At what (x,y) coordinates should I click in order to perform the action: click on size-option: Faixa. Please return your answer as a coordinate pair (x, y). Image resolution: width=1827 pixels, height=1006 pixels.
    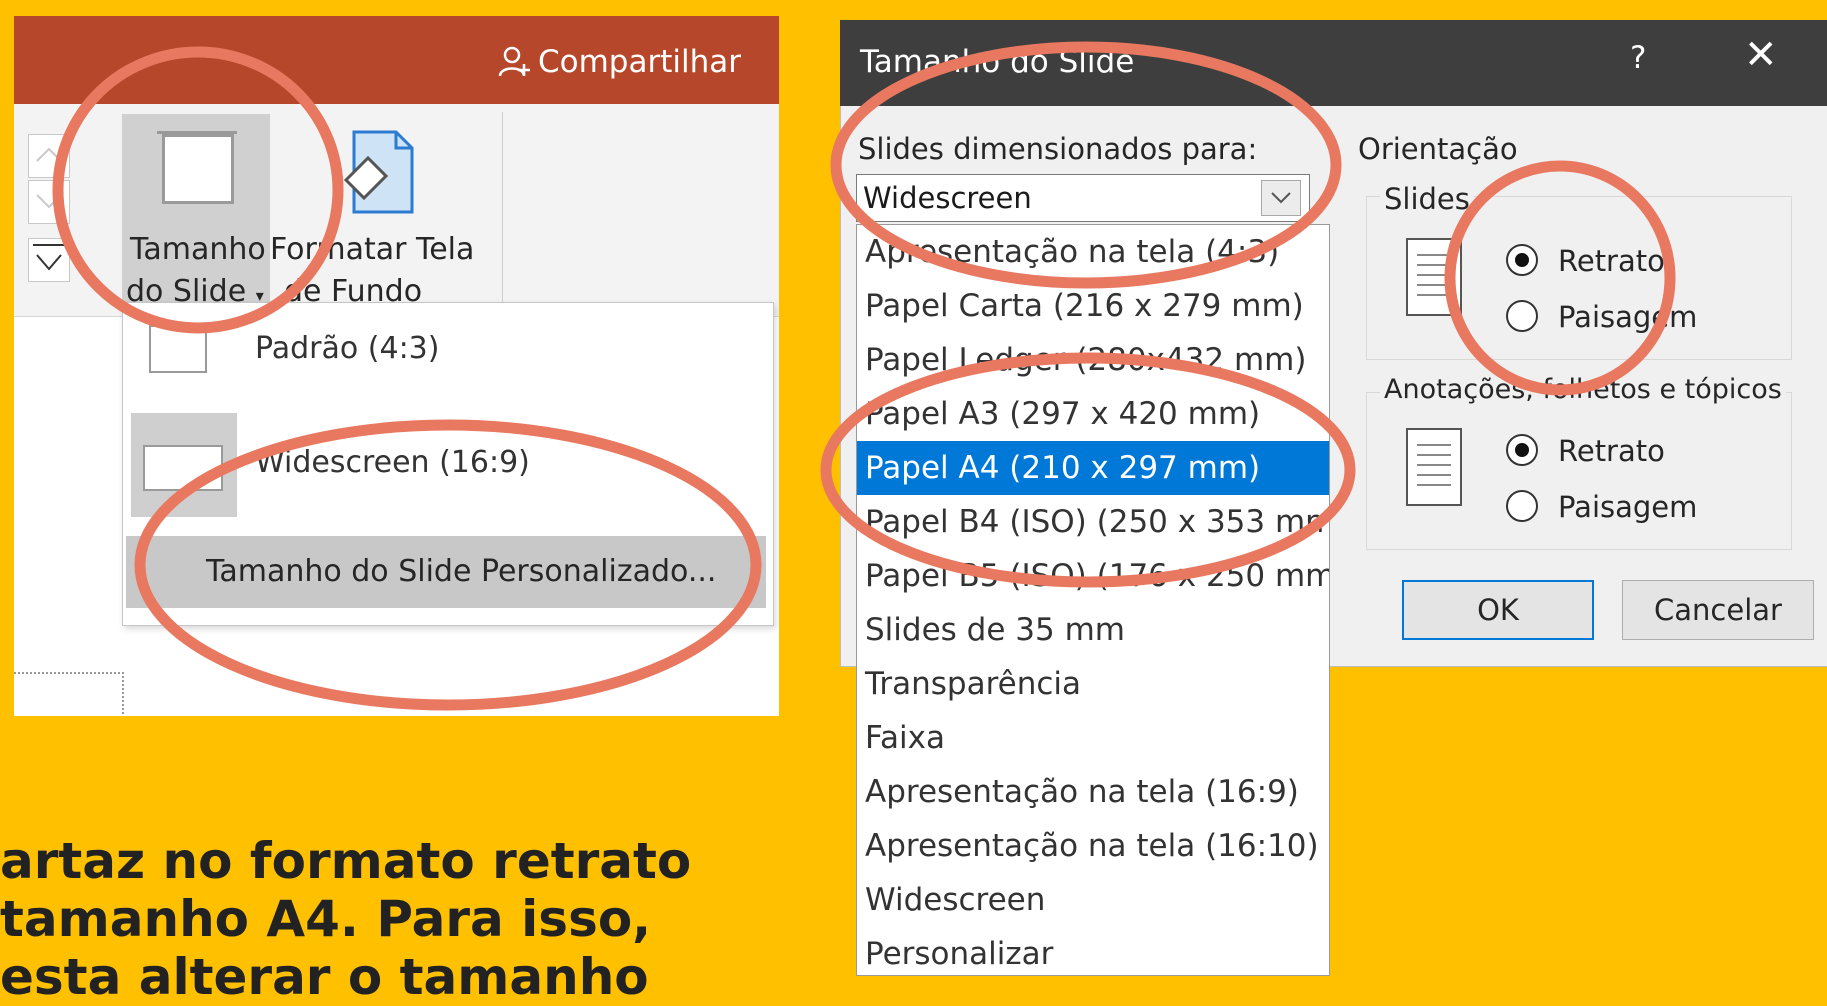
    Looking at the image, I should click on (1093, 738).